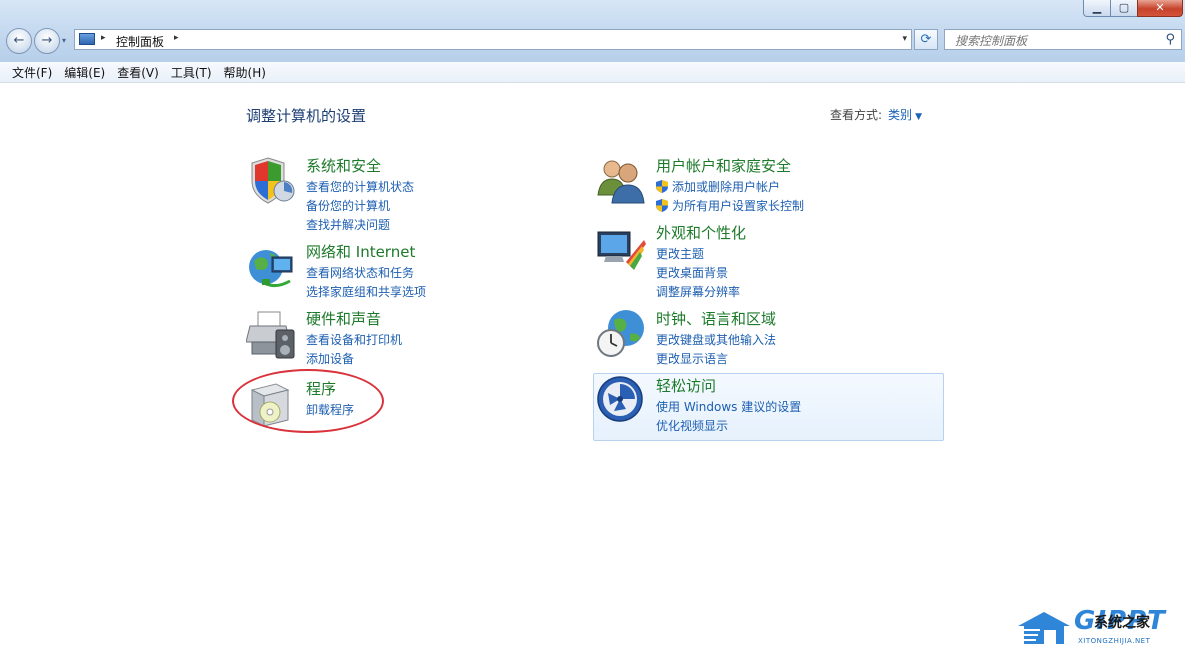  What do you see at coordinates (1097, 8) in the screenshot?
I see `minimize-button: ▁` at bounding box center [1097, 8].